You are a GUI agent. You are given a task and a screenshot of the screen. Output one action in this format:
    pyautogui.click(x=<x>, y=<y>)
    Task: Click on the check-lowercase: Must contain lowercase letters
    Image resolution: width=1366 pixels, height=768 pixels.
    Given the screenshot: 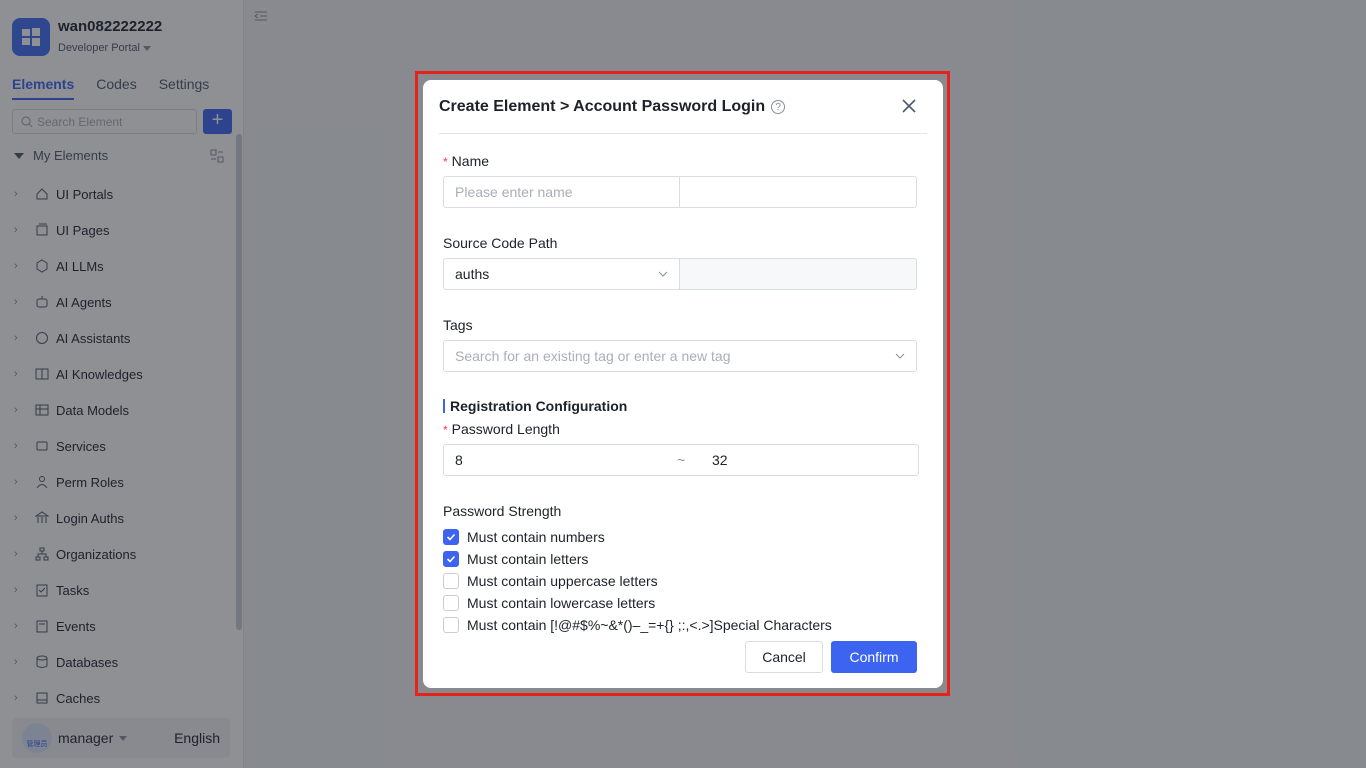 What is the action you would take?
    pyautogui.click(x=637, y=603)
    